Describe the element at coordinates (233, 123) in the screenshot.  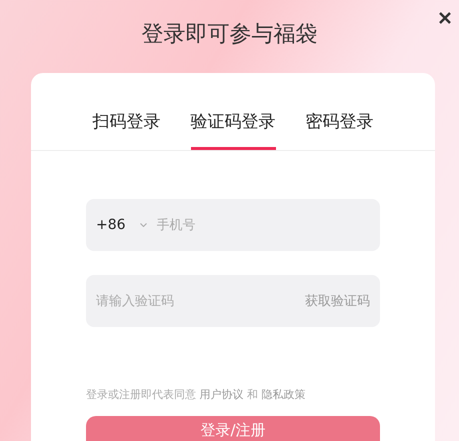
I see `login-tab: 验证码登录` at that location.